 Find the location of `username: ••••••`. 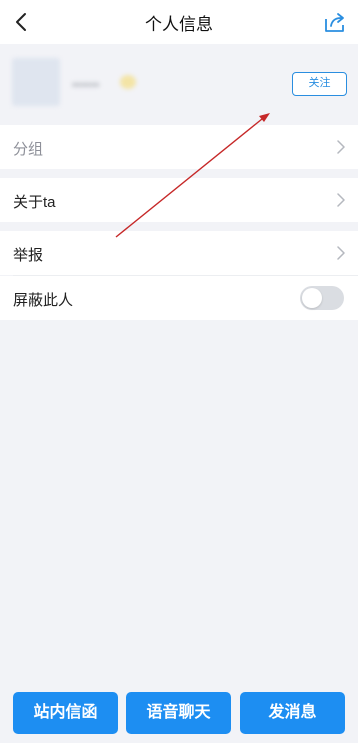

username: •••••• is located at coordinates (86, 84).